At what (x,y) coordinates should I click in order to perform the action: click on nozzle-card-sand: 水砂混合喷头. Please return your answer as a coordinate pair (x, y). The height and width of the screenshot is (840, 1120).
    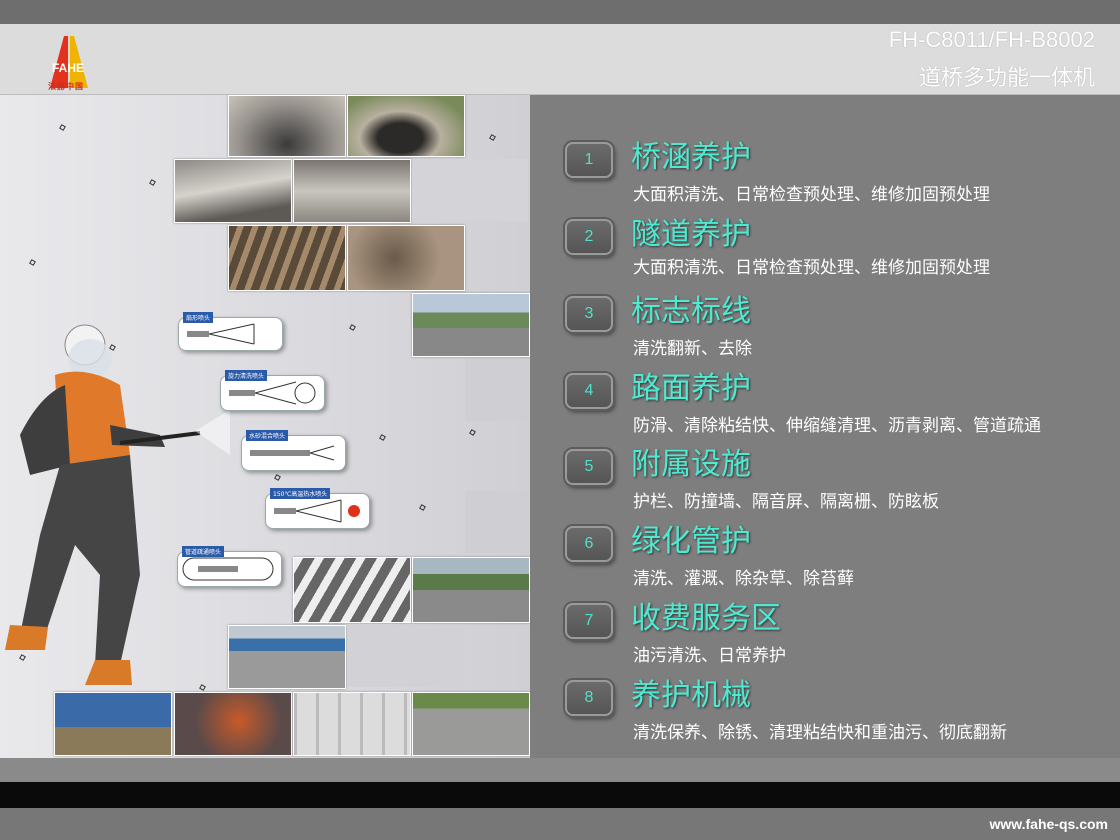
    Looking at the image, I should click on (293, 450).